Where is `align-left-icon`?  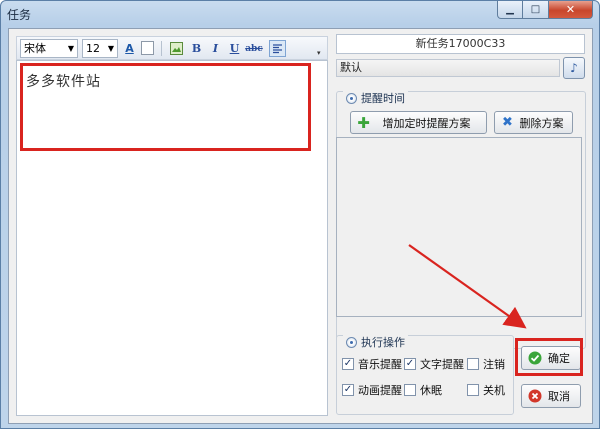
align-left-icon is located at coordinates (277, 49).